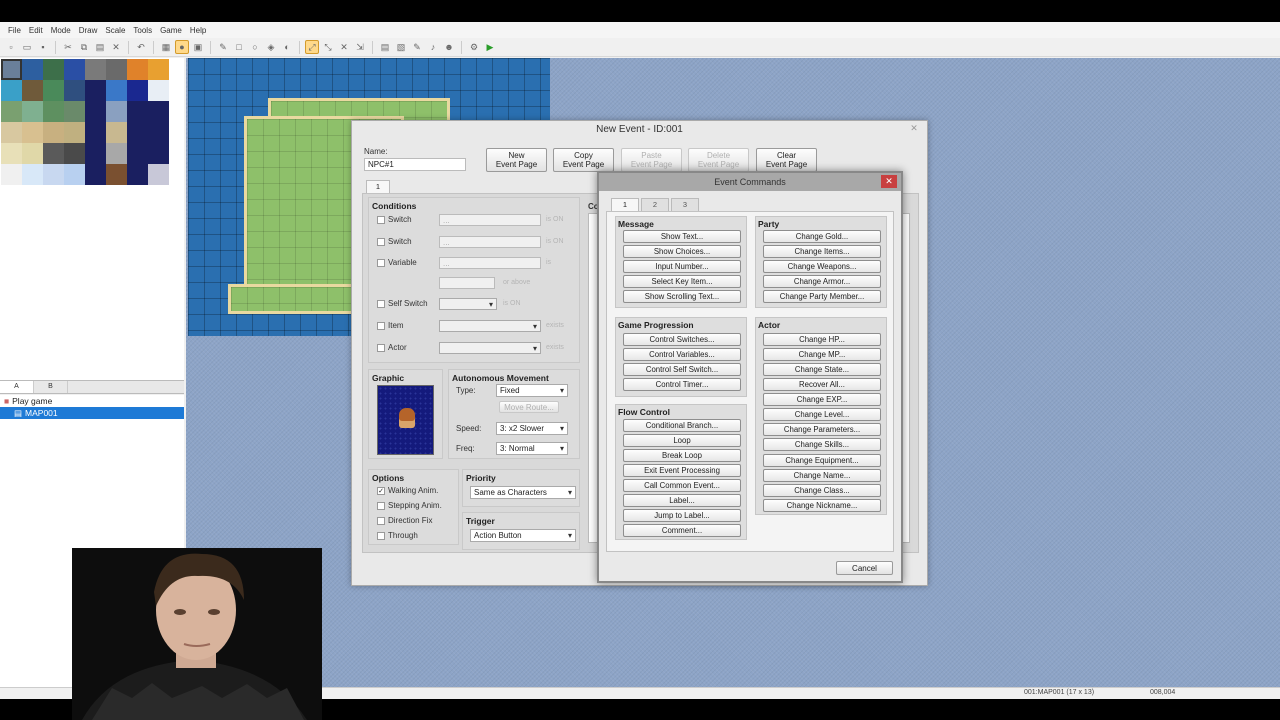 This screenshot has width=1280, height=720. Describe the element at coordinates (287, 47) in the screenshot. I see `shadow-pen-icon: ◐` at that location.